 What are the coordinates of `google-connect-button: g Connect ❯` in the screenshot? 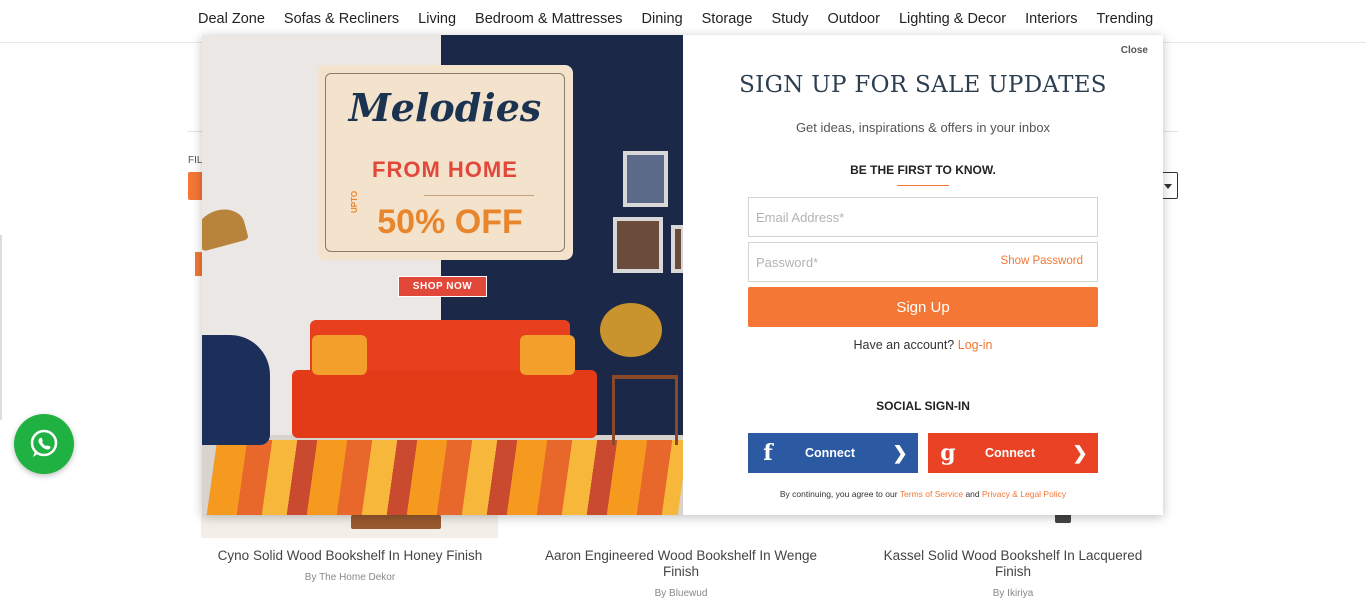 It's located at (1013, 453).